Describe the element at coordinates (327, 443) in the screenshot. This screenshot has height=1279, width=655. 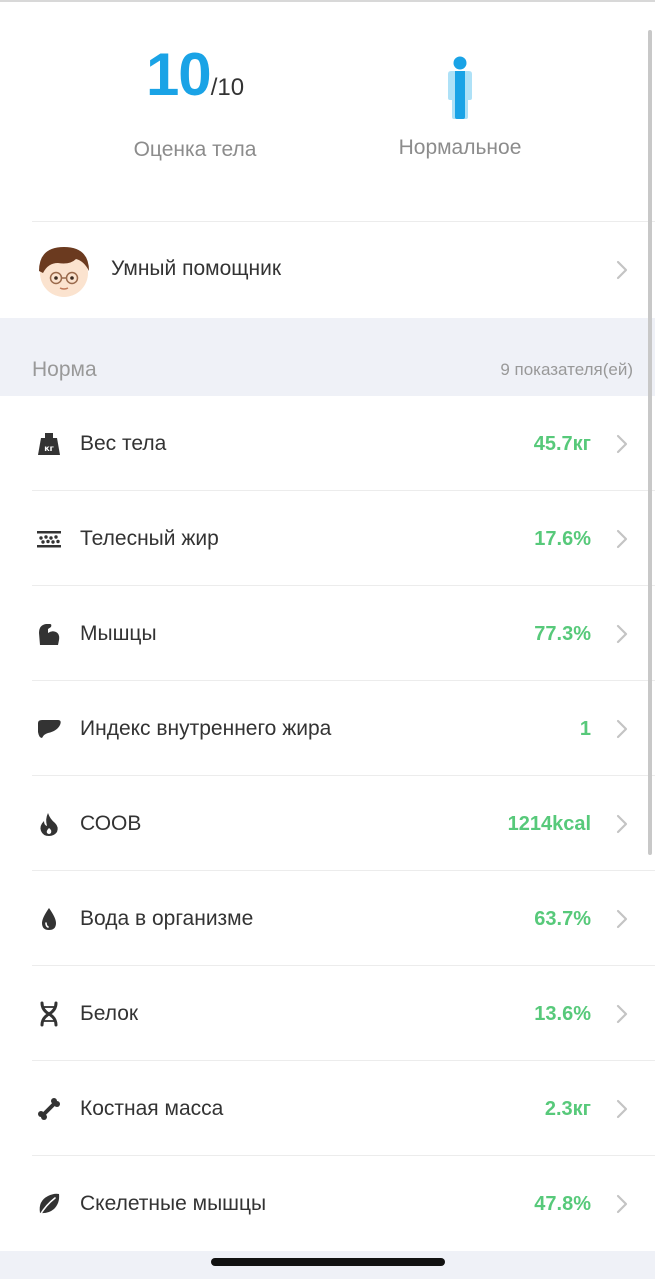
I see `metric-row-weight: кг Вес тела 45.7кг` at that location.